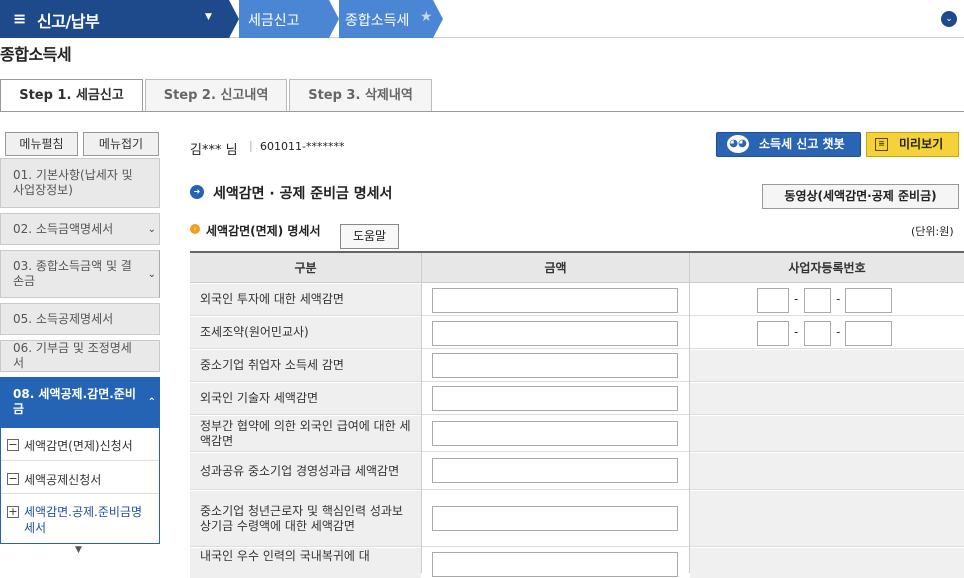 This screenshot has height=578, width=964. I want to click on menu-expand-button: 메뉴펼침, so click(41, 144).